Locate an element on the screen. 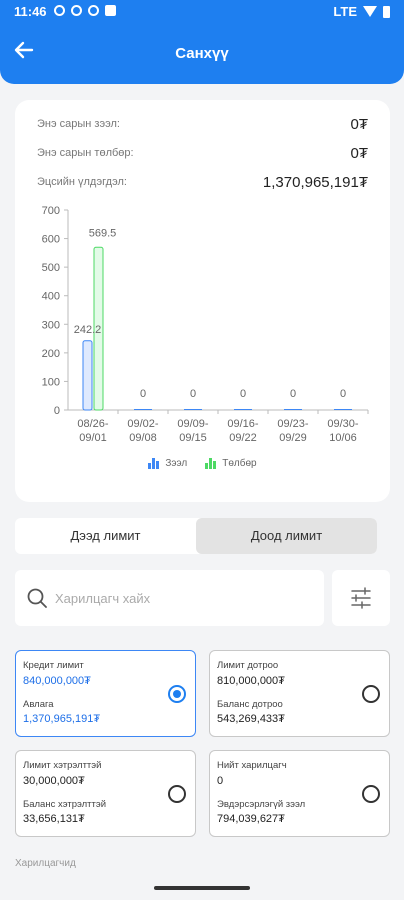 This screenshot has height=900, width=404. x-tick-label: 08/26- is located at coordinates (93, 424).